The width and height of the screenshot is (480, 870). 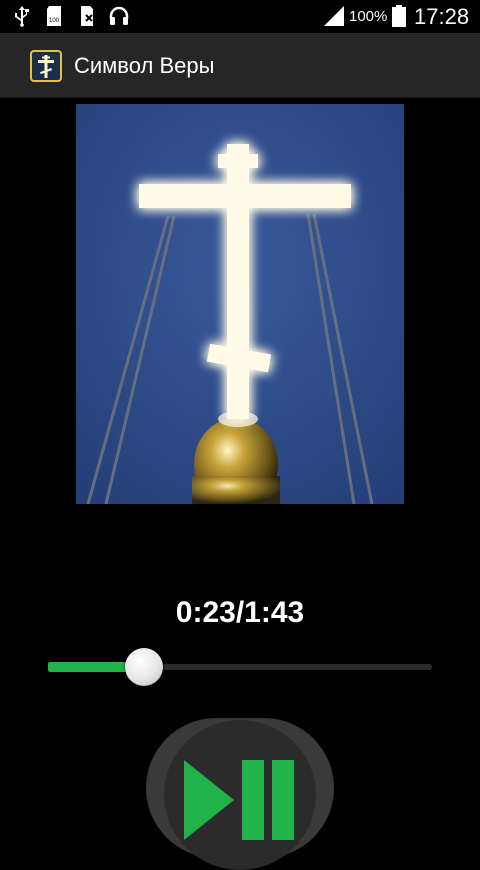 What do you see at coordinates (239, 800) in the screenshot?
I see `play-pause-icon` at bounding box center [239, 800].